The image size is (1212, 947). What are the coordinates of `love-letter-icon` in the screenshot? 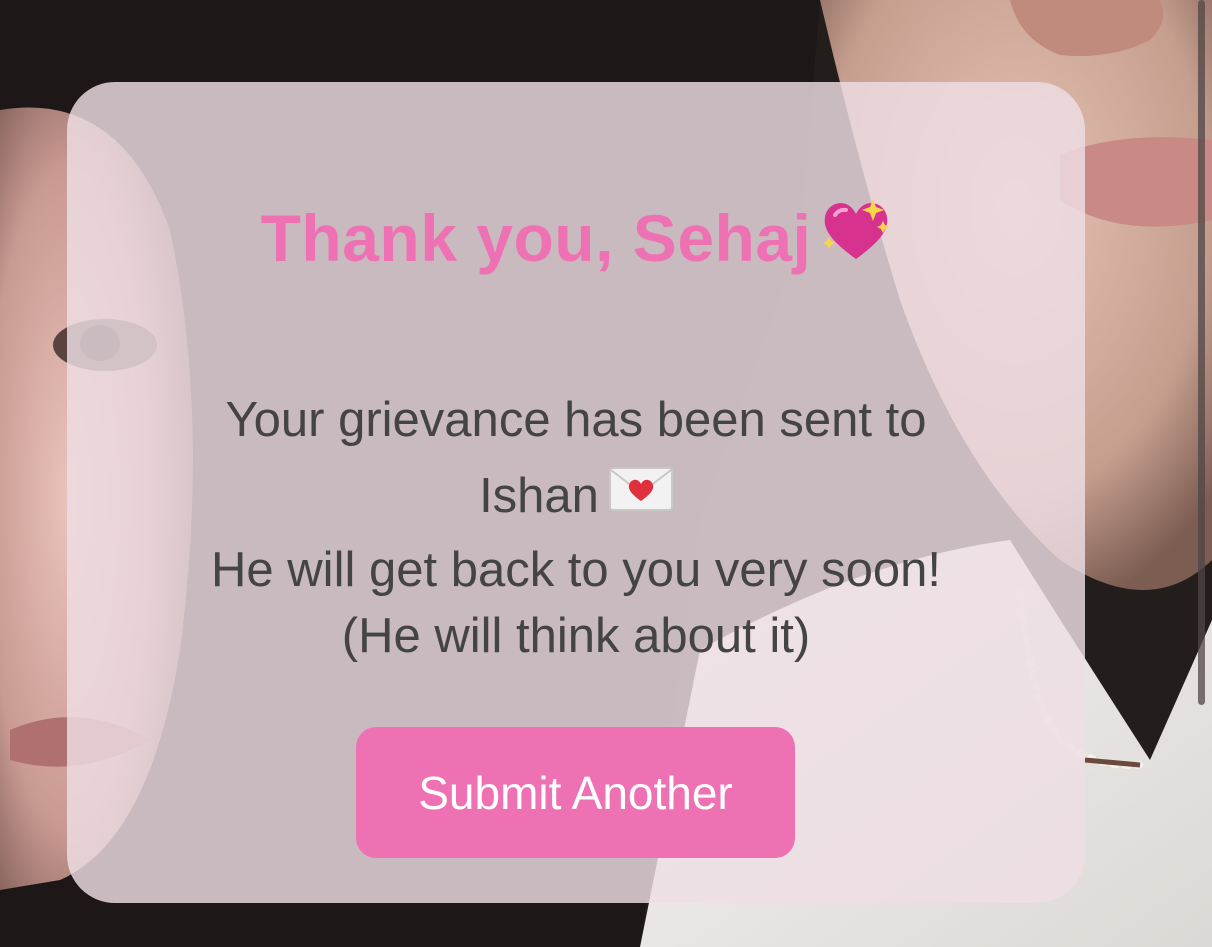 It's located at (640, 495).